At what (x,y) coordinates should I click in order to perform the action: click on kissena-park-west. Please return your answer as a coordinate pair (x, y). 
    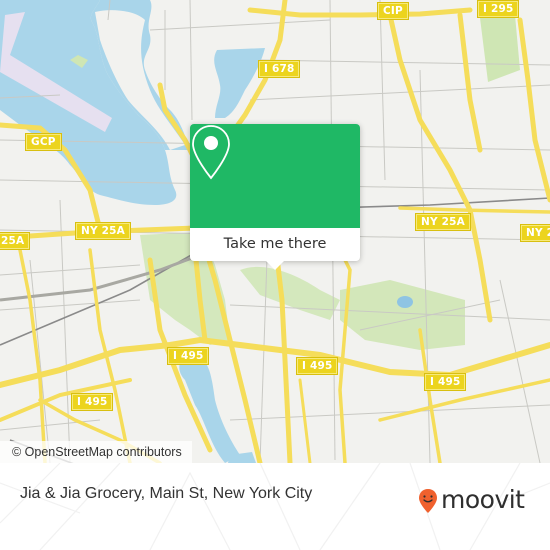
    Looking at the image, I should click on (290, 293).